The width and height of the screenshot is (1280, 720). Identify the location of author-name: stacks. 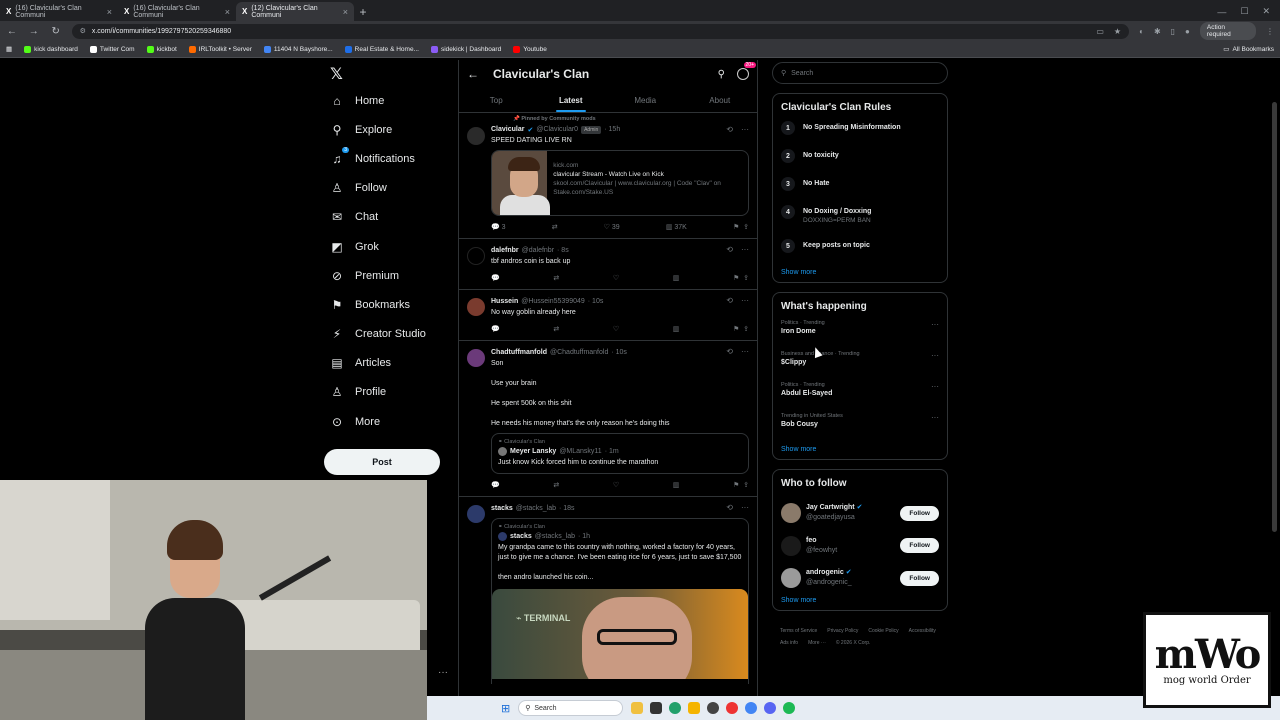
(502, 508).